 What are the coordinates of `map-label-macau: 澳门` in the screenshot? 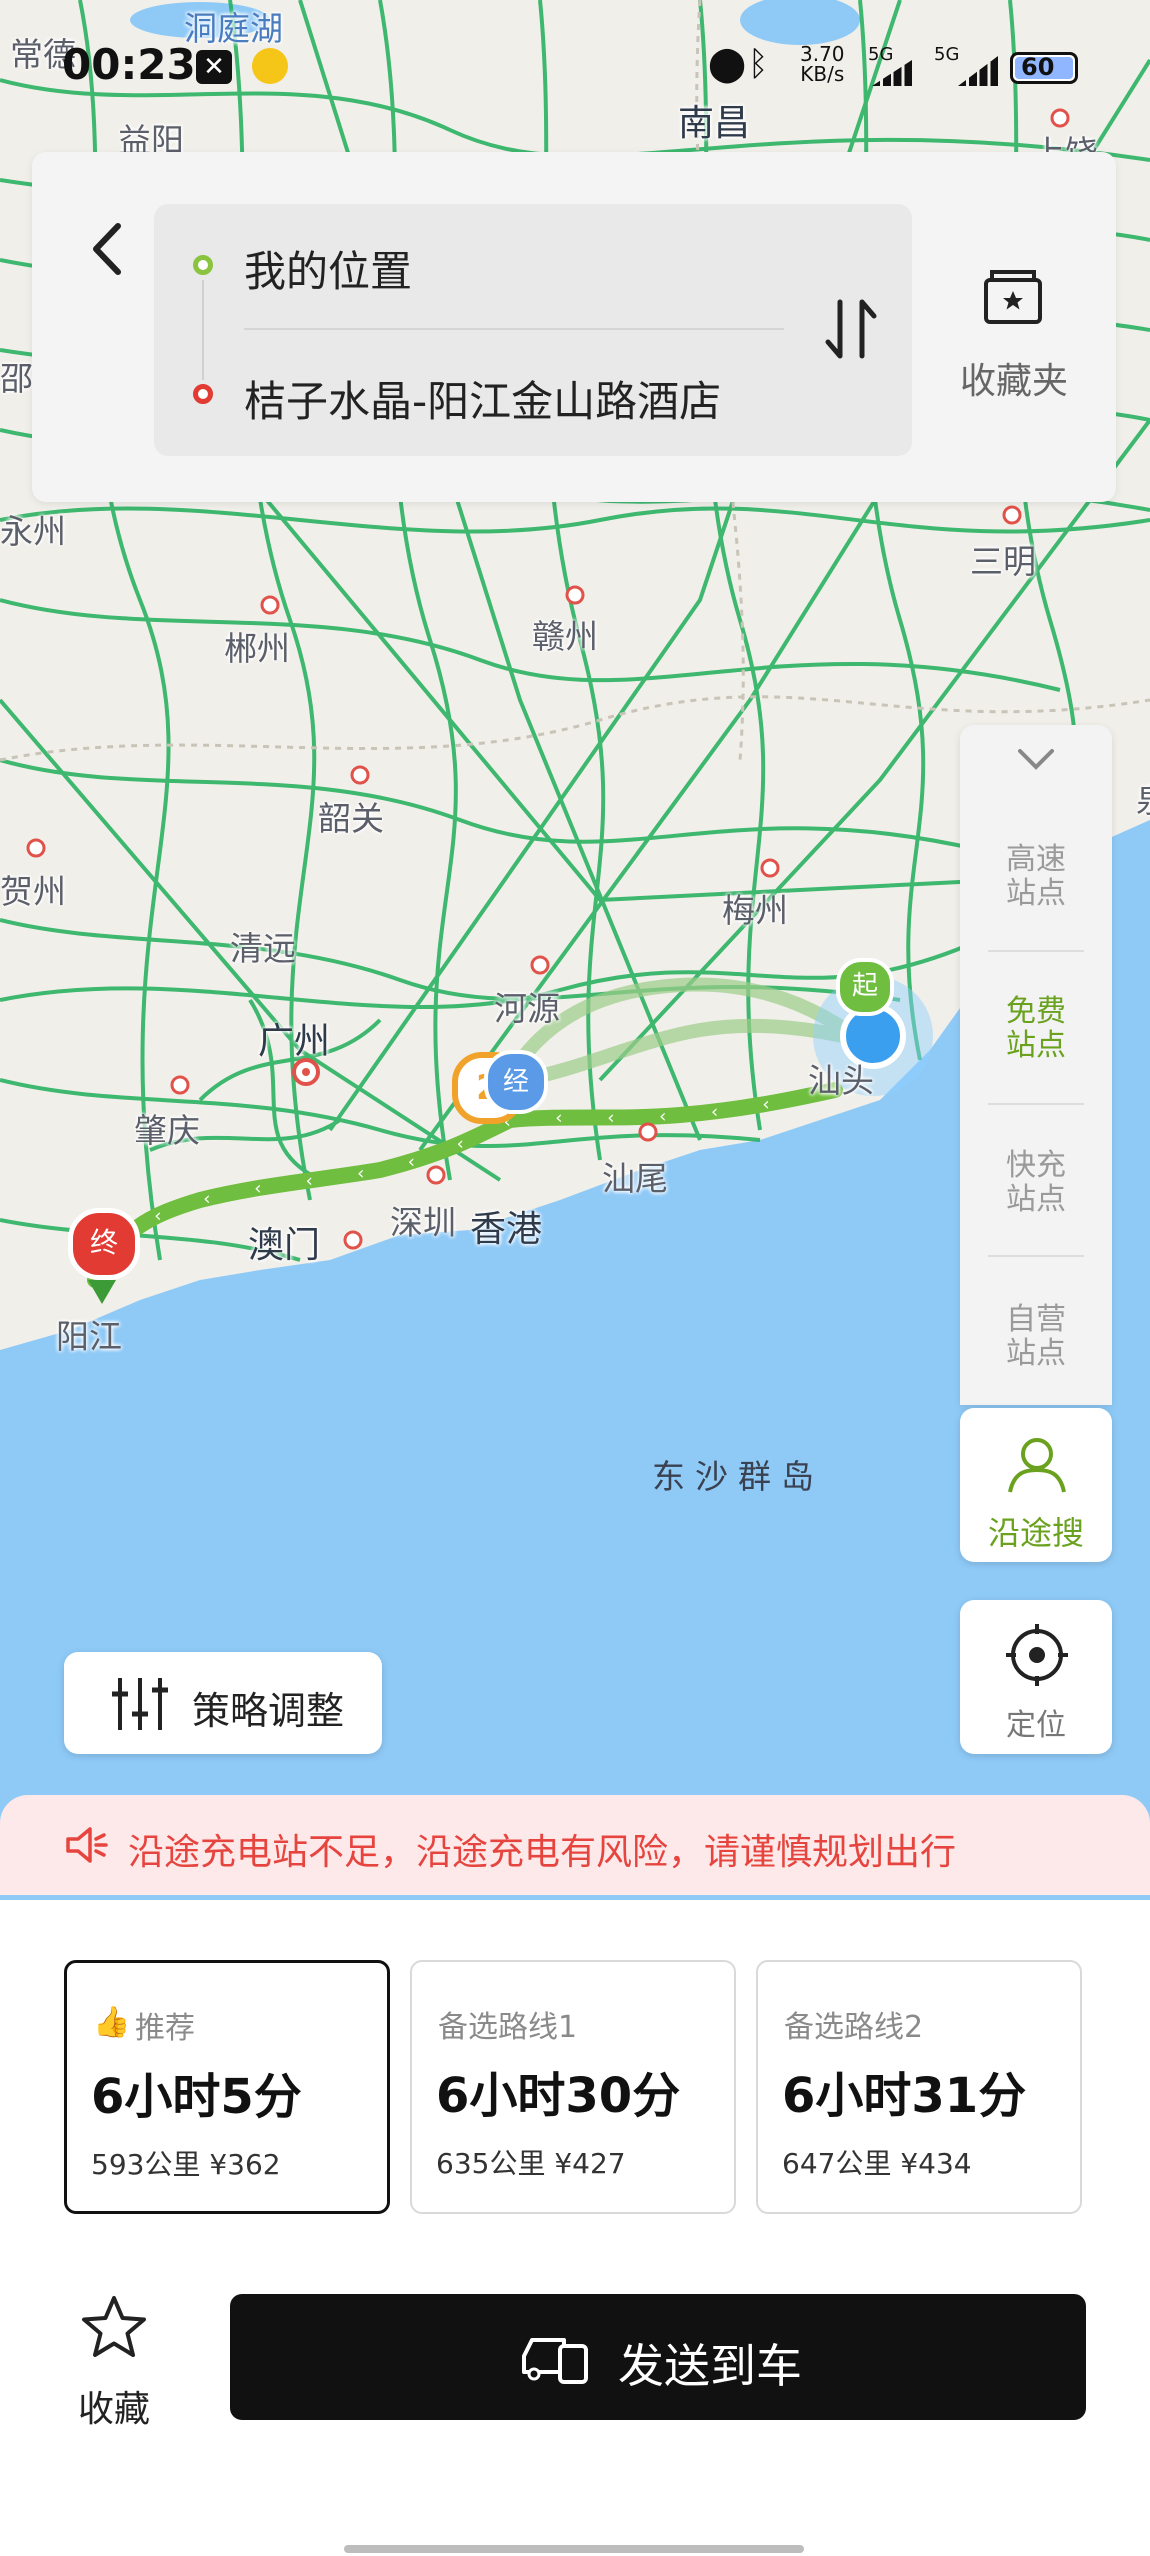 It's located at (284, 1245).